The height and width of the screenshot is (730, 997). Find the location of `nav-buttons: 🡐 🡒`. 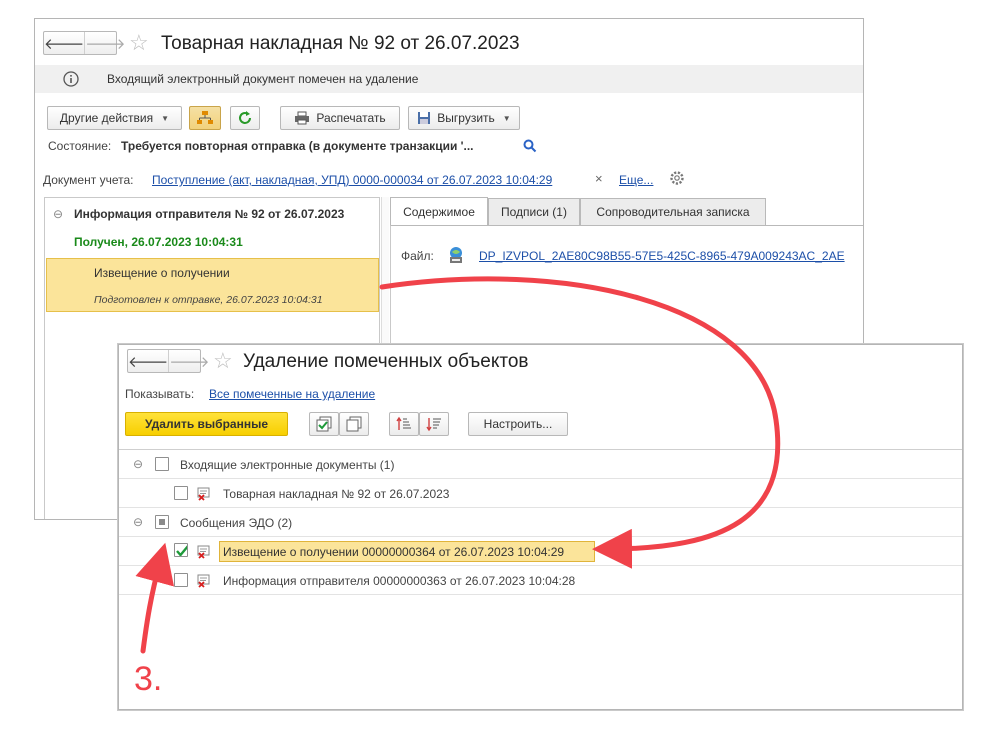

nav-buttons: 🡐 🡒 is located at coordinates (84, 43).